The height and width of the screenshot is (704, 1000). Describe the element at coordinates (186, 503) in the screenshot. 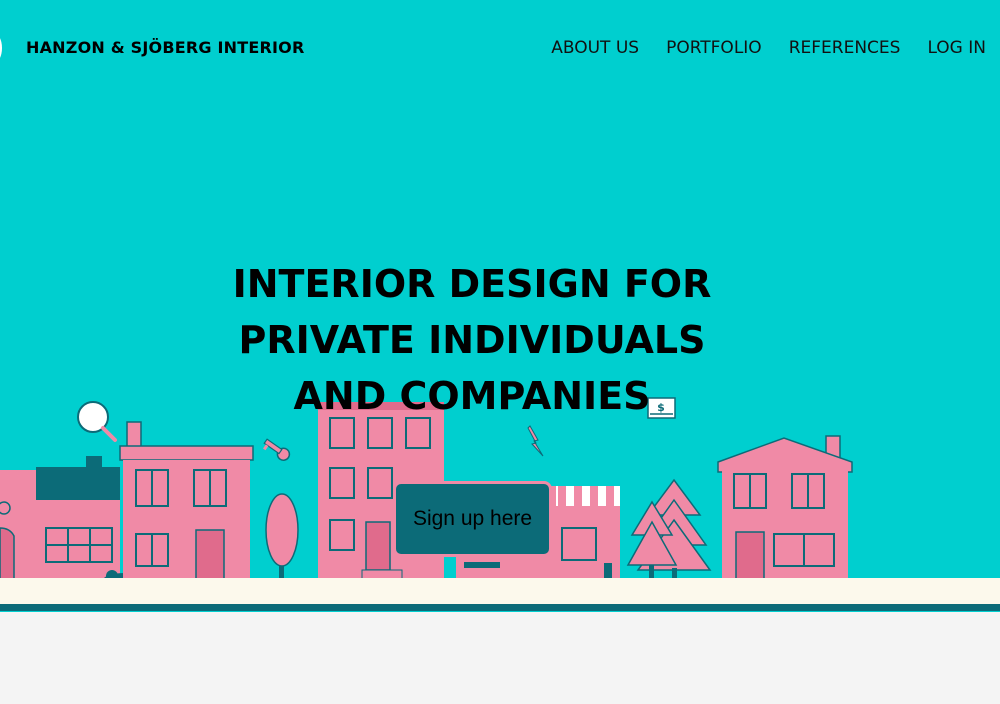

I see `house-two` at that location.